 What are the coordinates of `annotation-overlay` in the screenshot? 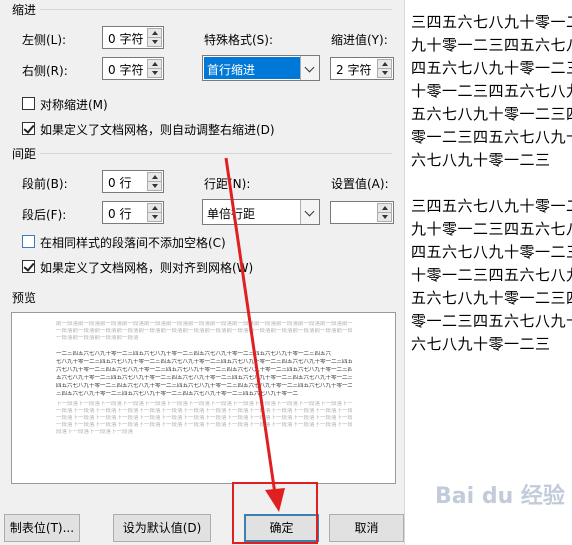 It's located at (254, 334).